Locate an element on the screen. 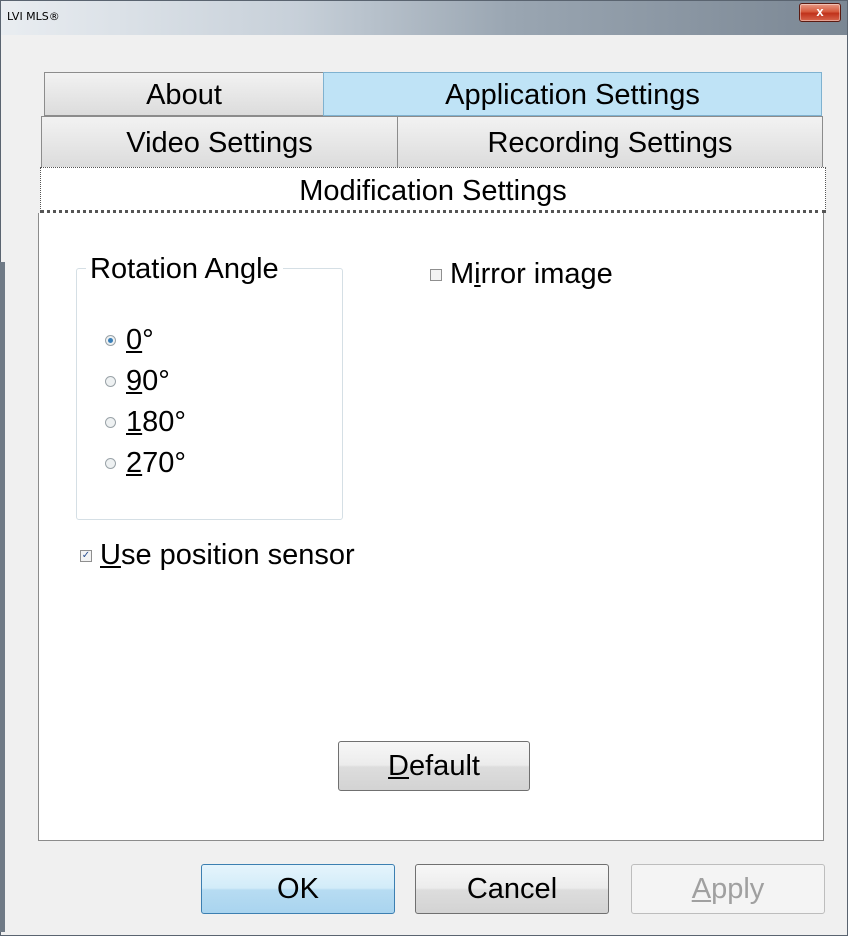 The height and width of the screenshot is (938, 850). tab-label: Recording Settings is located at coordinates (610, 143).